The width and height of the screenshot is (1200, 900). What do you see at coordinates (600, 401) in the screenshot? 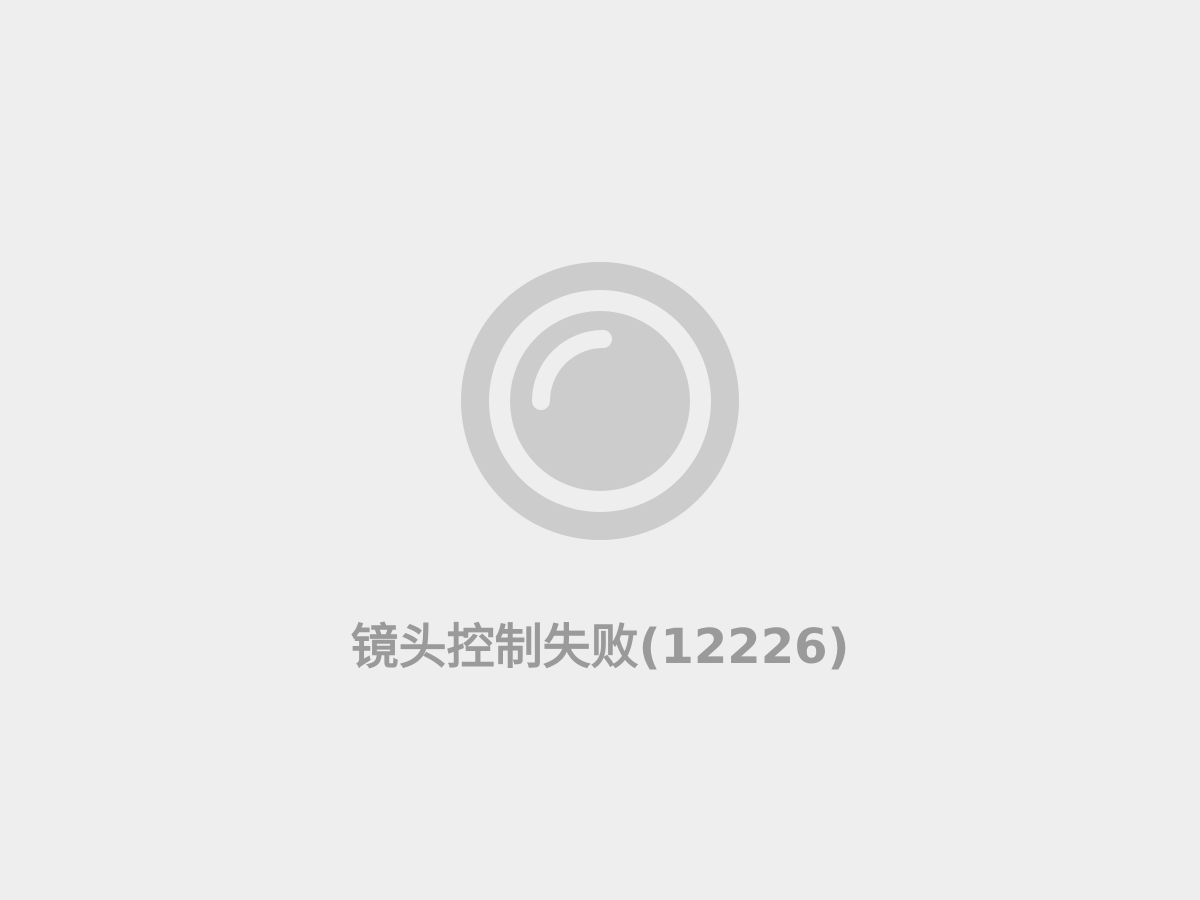
I see `camera-lens-icon` at bounding box center [600, 401].